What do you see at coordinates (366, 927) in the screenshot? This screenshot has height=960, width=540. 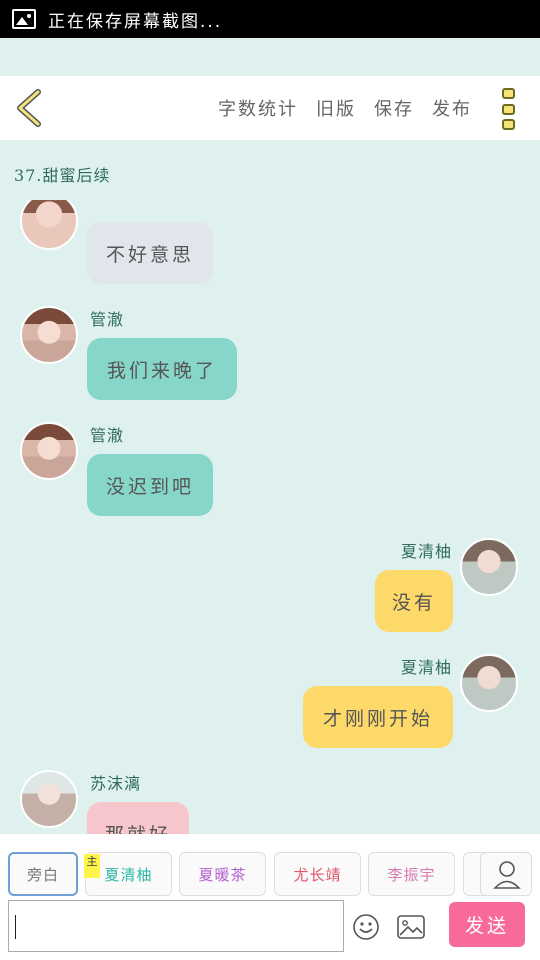 I see `emoji-icon` at bounding box center [366, 927].